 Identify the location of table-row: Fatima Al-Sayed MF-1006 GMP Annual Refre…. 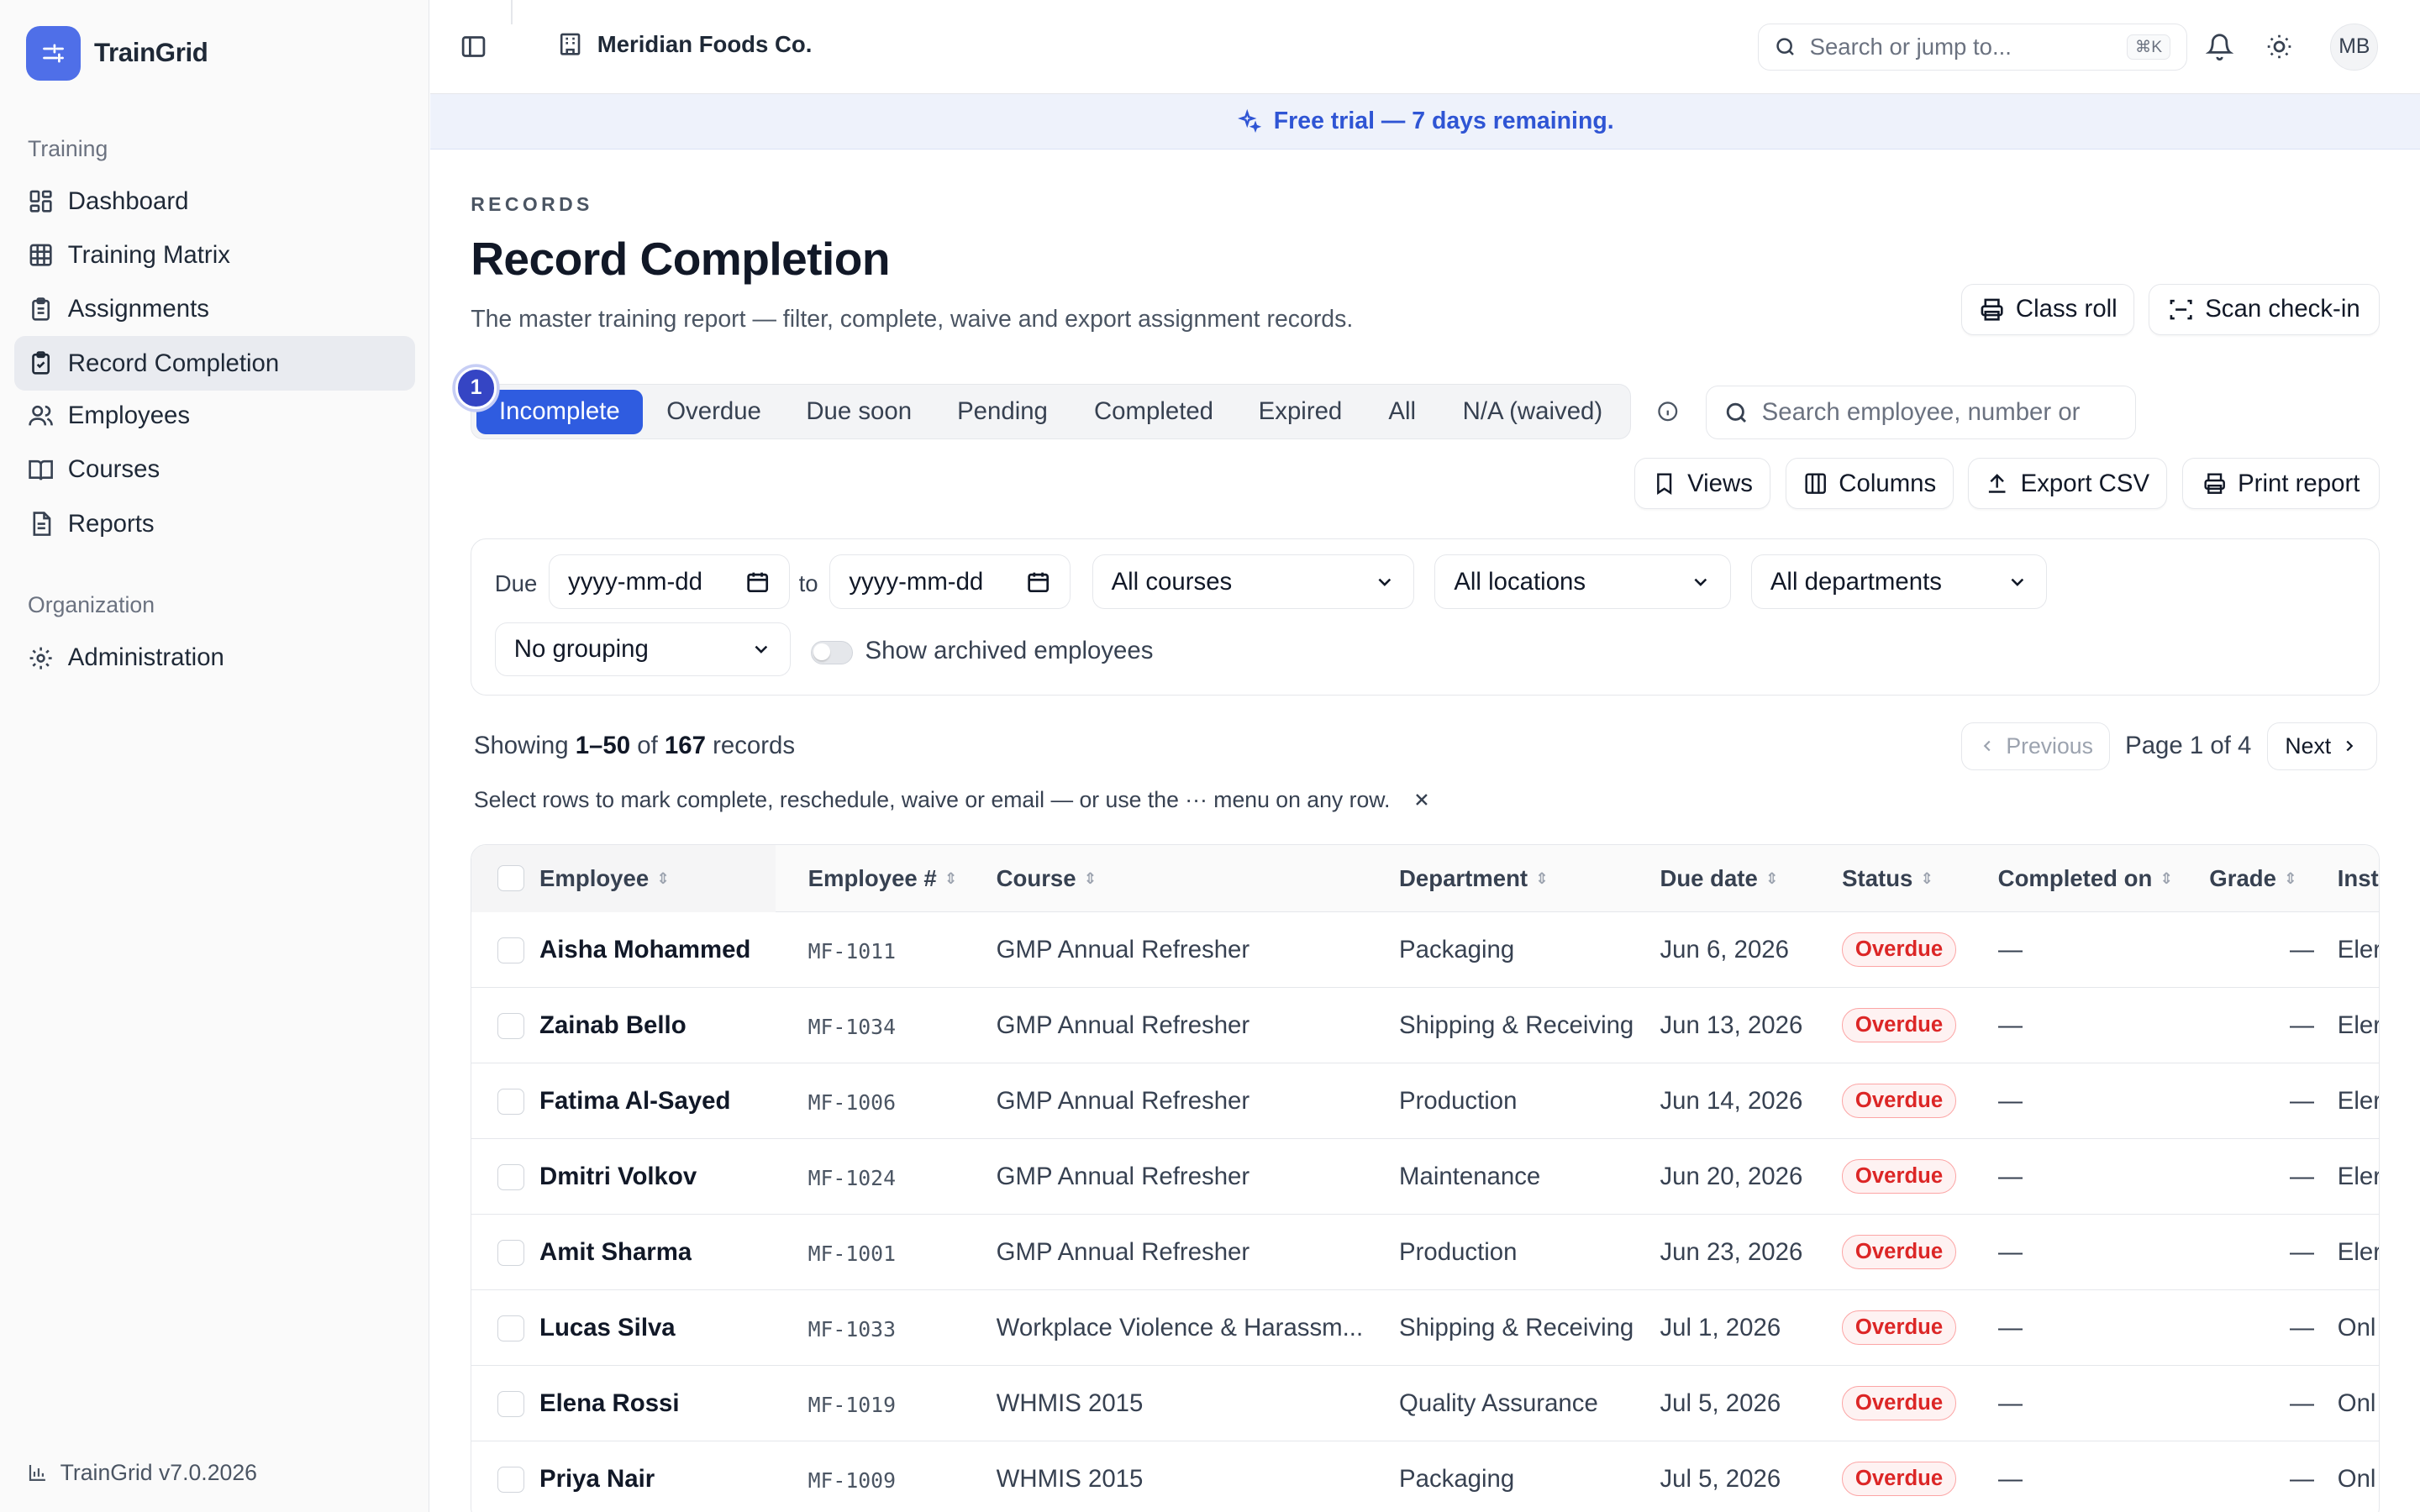
(1425, 1101).